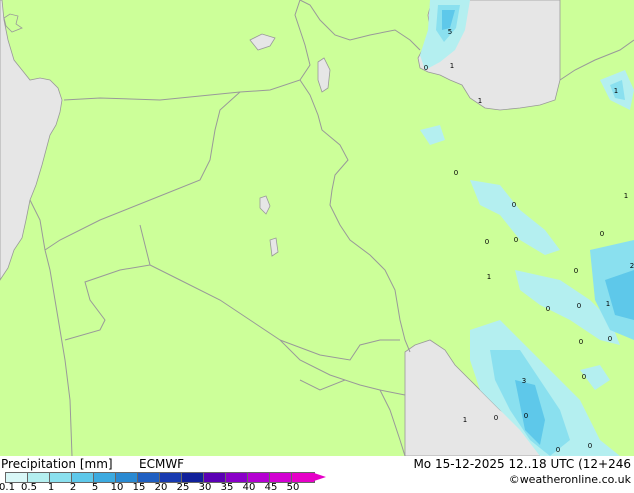 Image resolution: width=634 pixels, height=493 pixels. What do you see at coordinates (161, 487) in the screenshot?
I see `scale-tick-label: 20` at bounding box center [161, 487].